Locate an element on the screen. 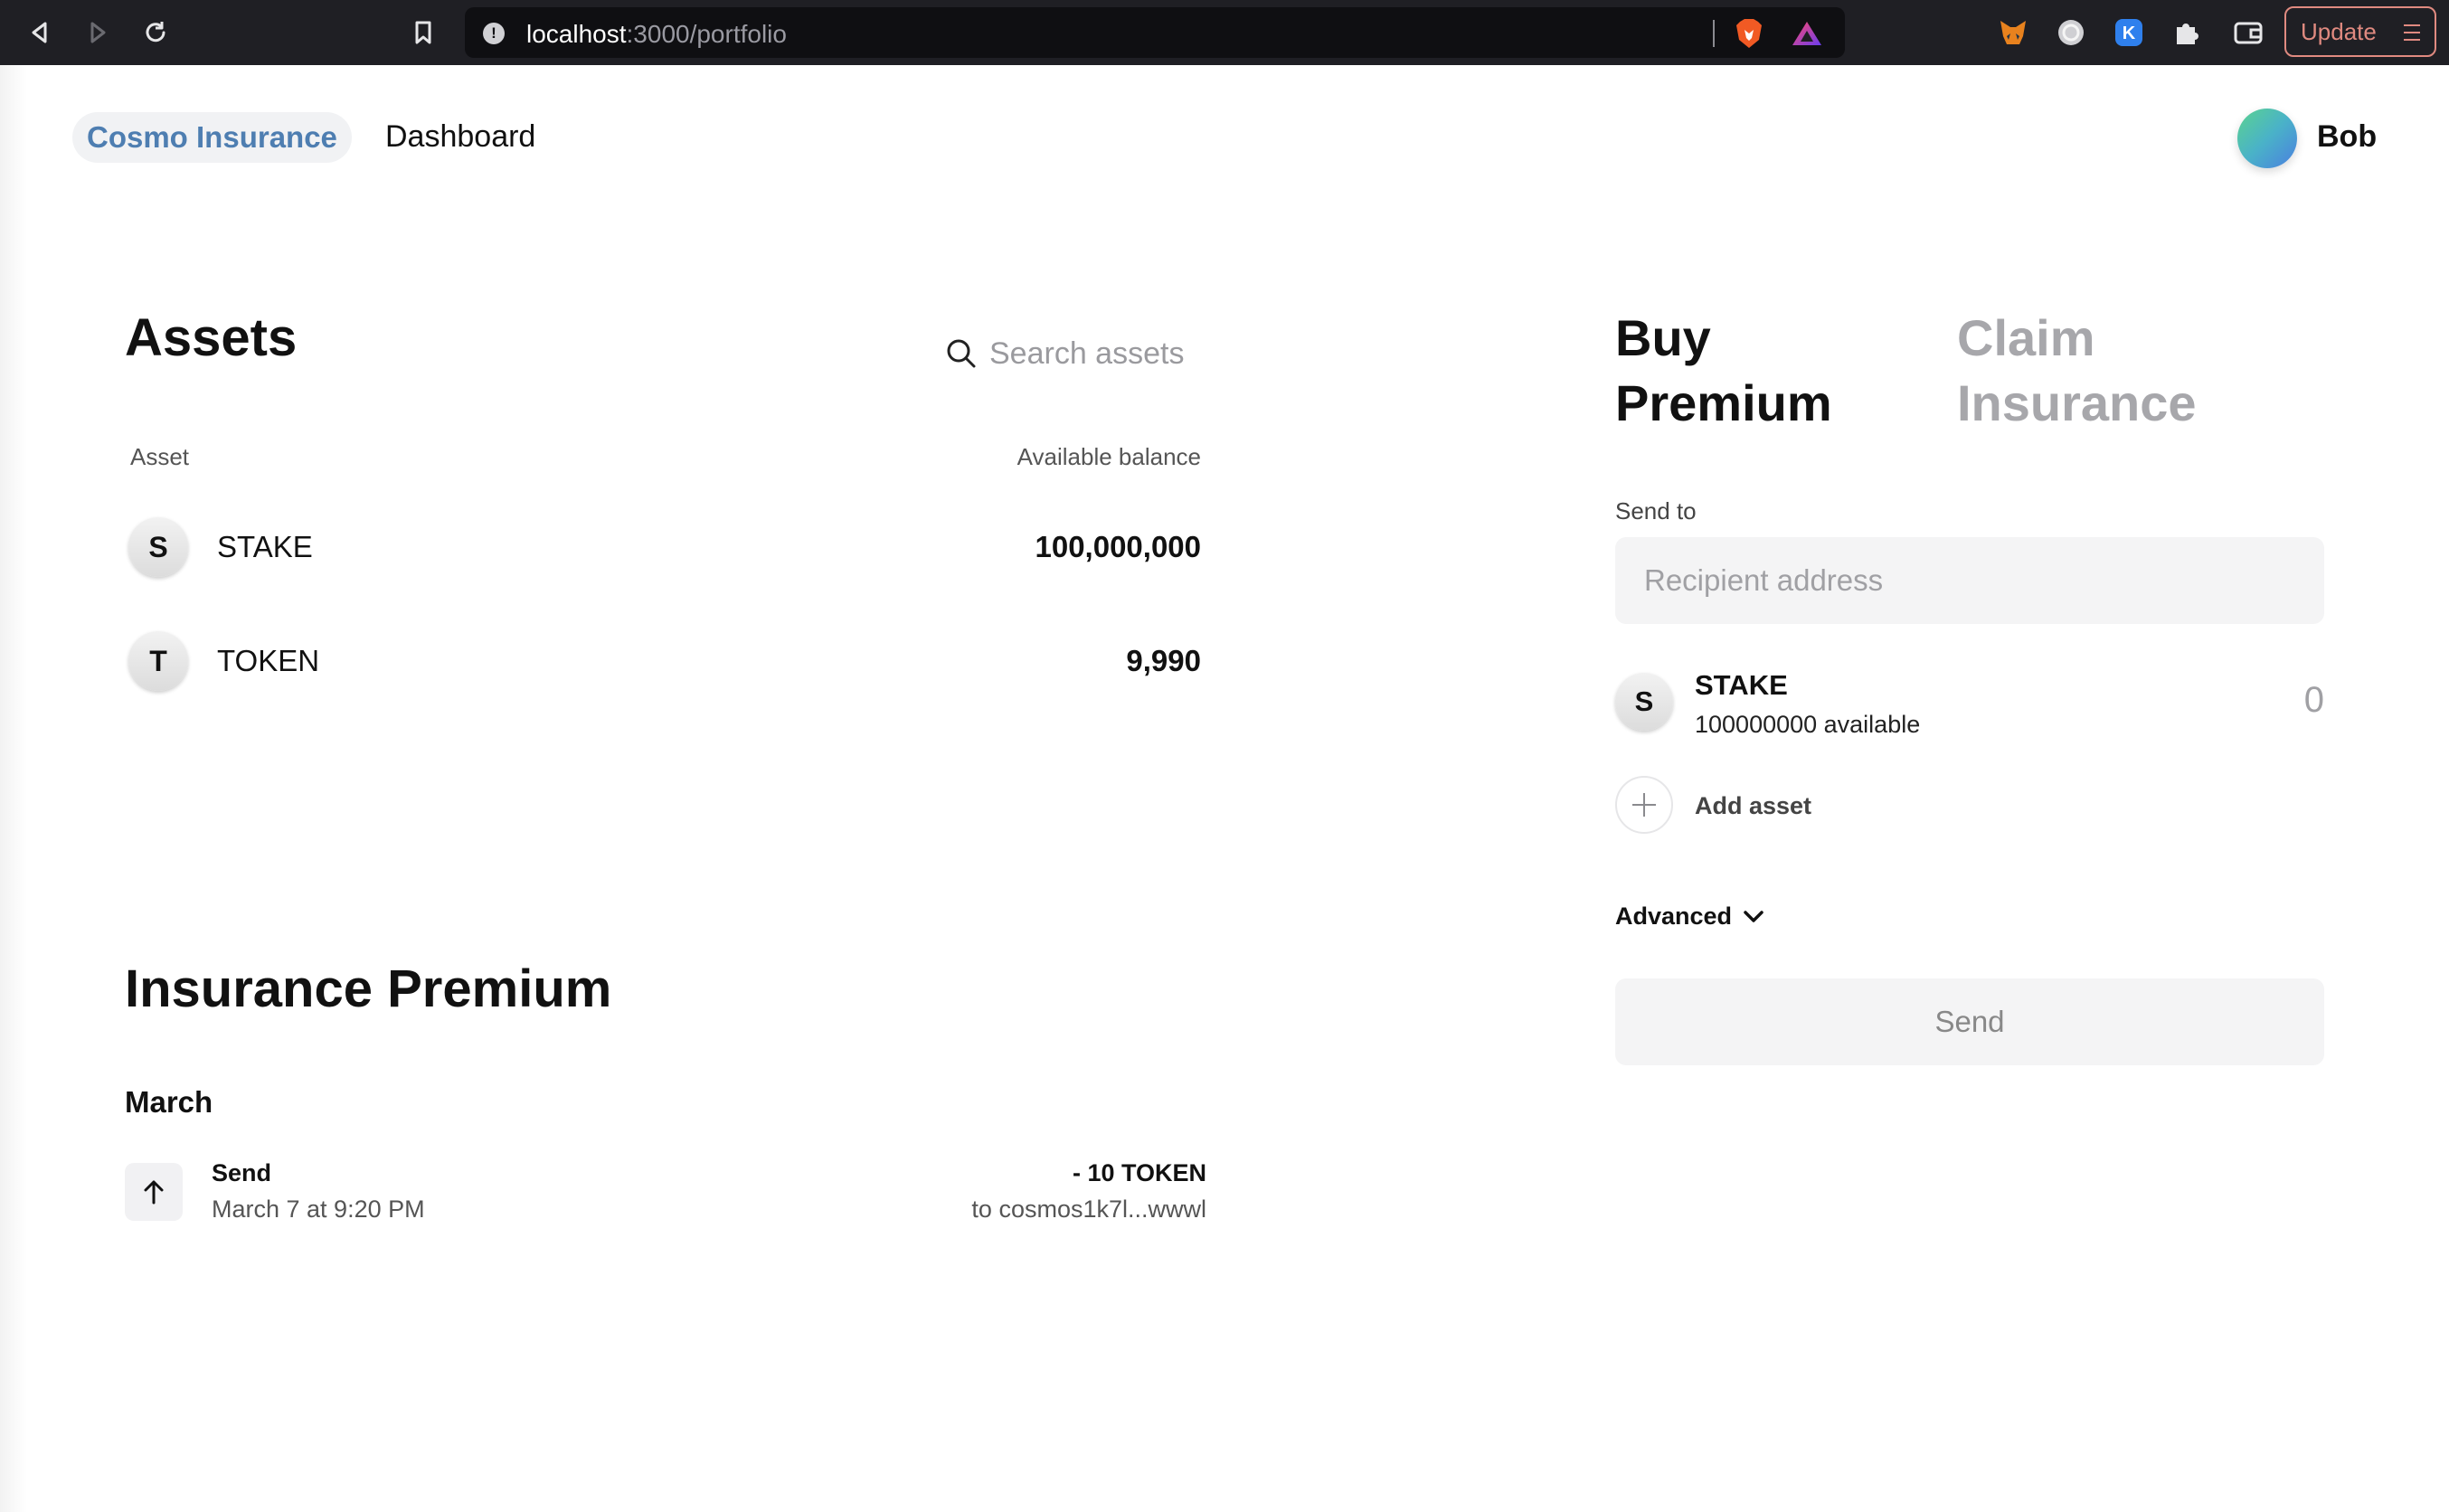  url-text: localhost:3000/portfolio is located at coordinates (656, 34).